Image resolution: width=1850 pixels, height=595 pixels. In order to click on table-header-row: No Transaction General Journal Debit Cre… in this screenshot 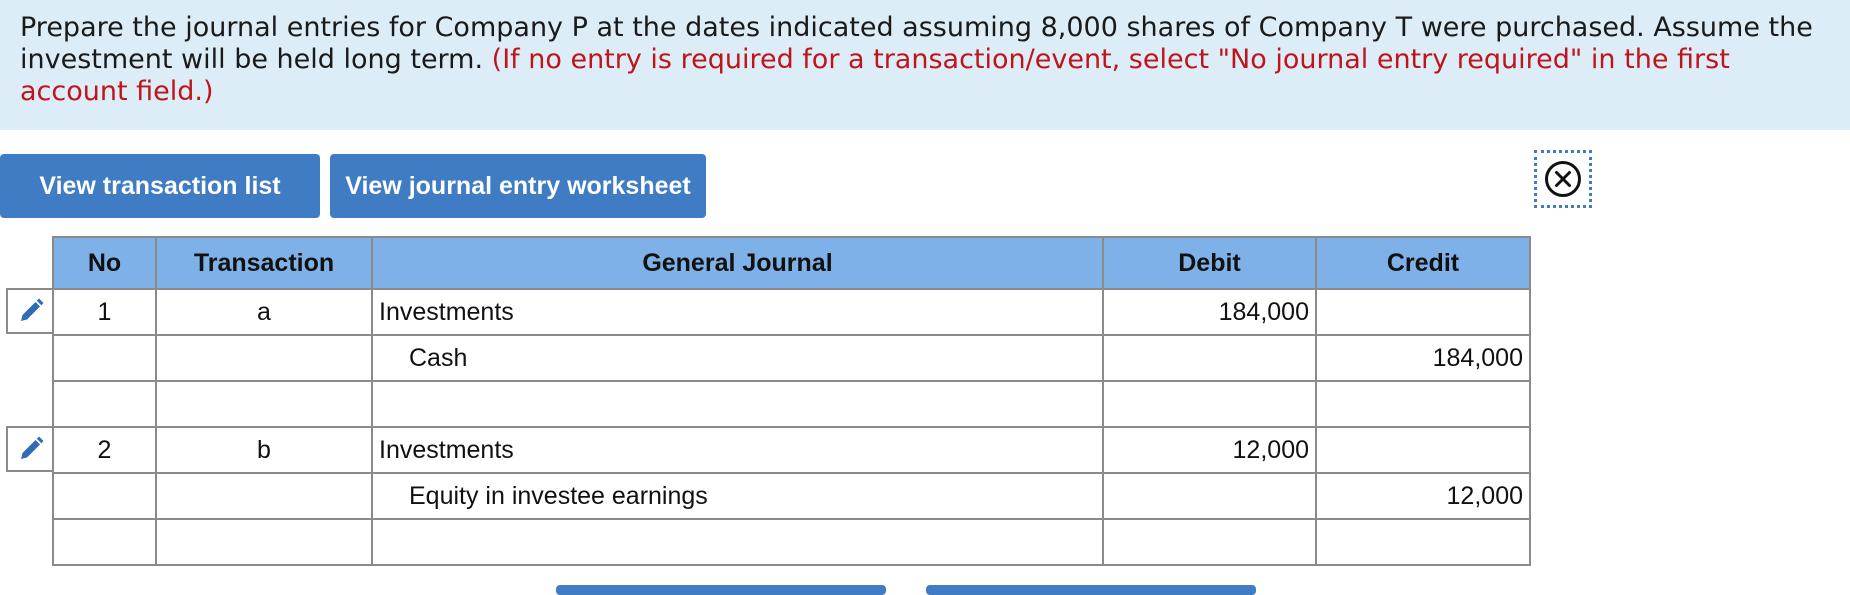, I will do `click(791, 263)`.